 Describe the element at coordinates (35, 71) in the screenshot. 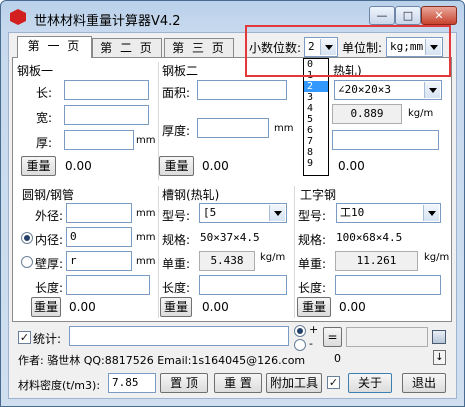

I see `plate-one-title: 钢板一` at that location.